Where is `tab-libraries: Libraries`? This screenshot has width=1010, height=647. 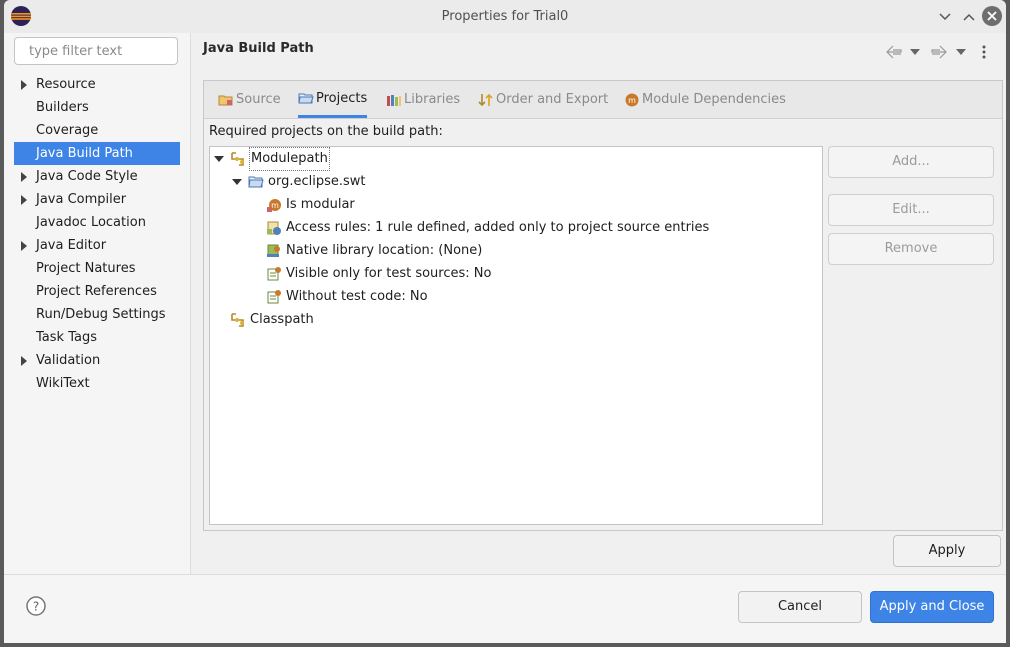 tab-libraries: Libraries is located at coordinates (423, 99).